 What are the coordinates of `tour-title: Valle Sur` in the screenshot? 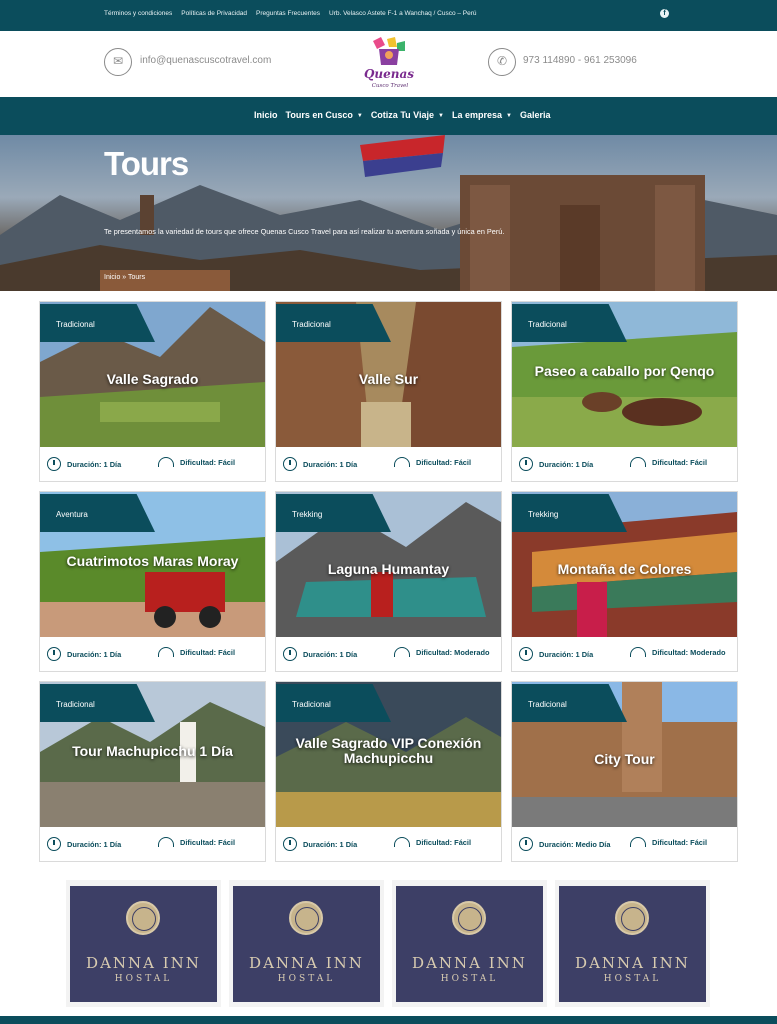 It's located at (388, 379).